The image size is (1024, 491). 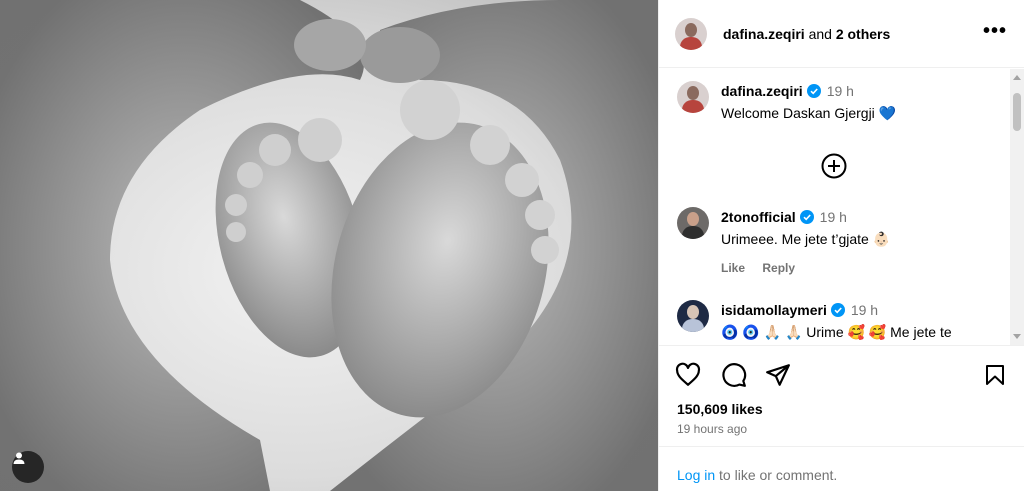 What do you see at coordinates (28, 467) in the screenshot?
I see `tagged-users-button` at bounding box center [28, 467].